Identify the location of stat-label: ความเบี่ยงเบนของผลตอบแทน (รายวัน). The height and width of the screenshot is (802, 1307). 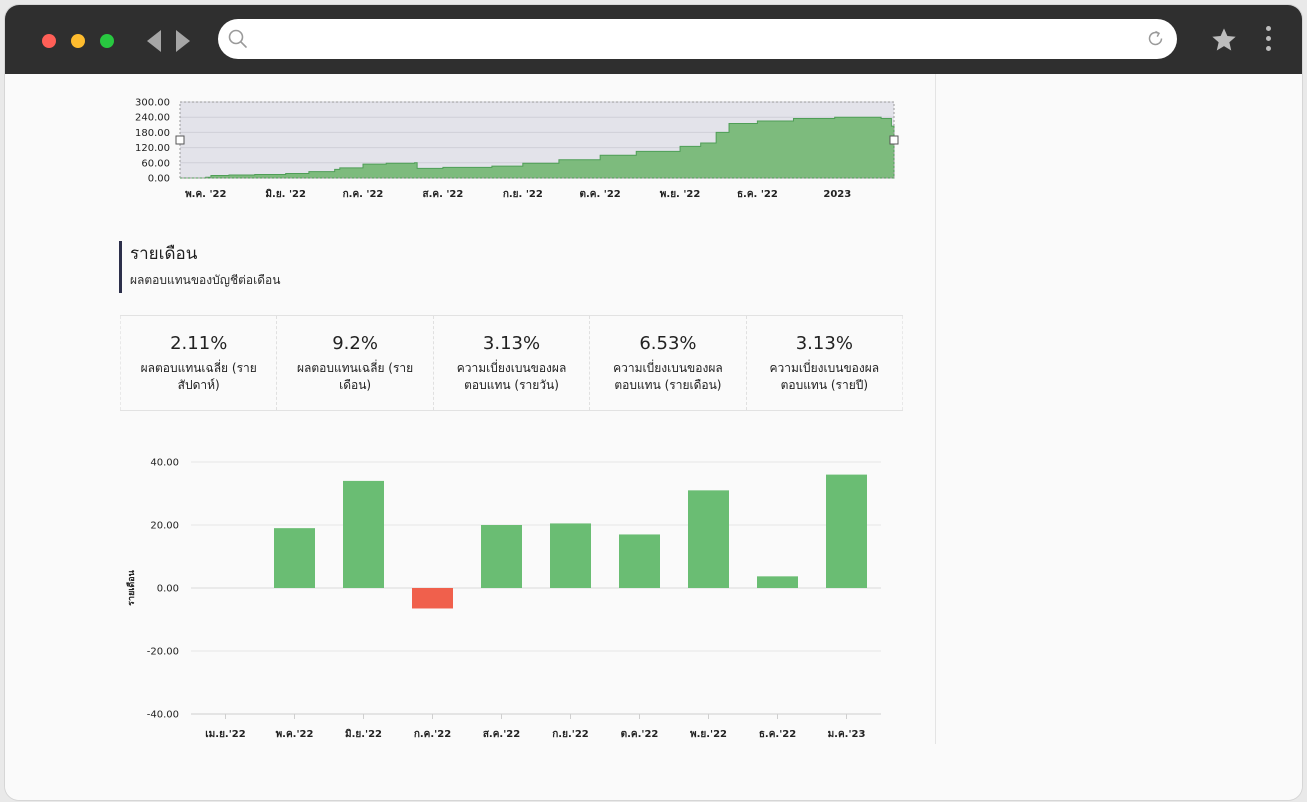
(511, 376).